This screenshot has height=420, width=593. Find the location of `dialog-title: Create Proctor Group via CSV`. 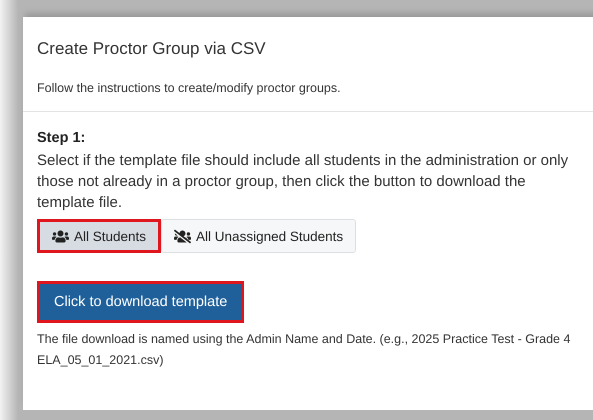

dialog-title: Create Proctor Group via CSV is located at coordinates (152, 49).